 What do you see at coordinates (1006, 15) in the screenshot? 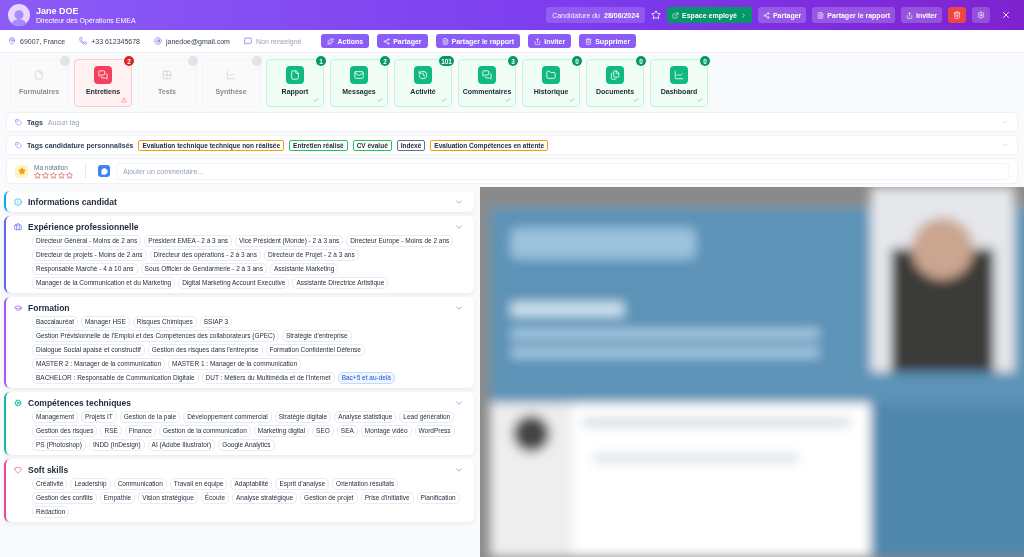
I see `close-icon` at bounding box center [1006, 15].